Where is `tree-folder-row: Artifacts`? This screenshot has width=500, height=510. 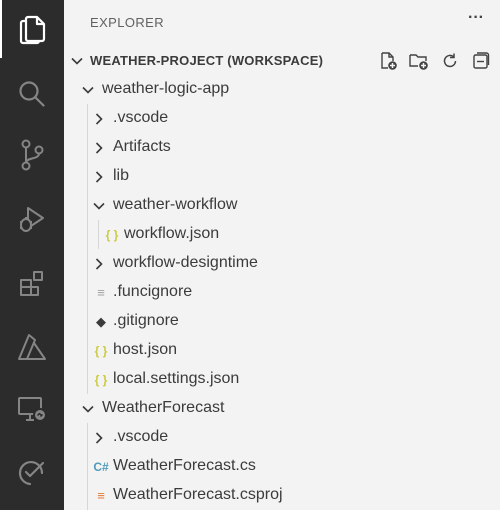 tree-folder-row: Artifacts is located at coordinates (282, 147).